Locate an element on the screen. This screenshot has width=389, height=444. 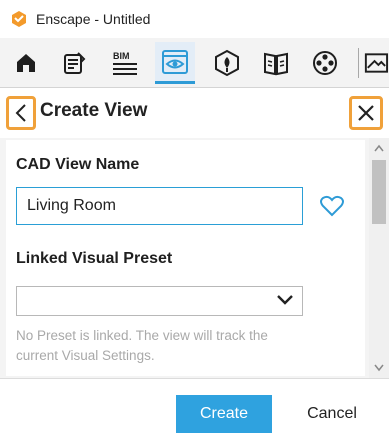
back-button is located at coordinates (21, 113).